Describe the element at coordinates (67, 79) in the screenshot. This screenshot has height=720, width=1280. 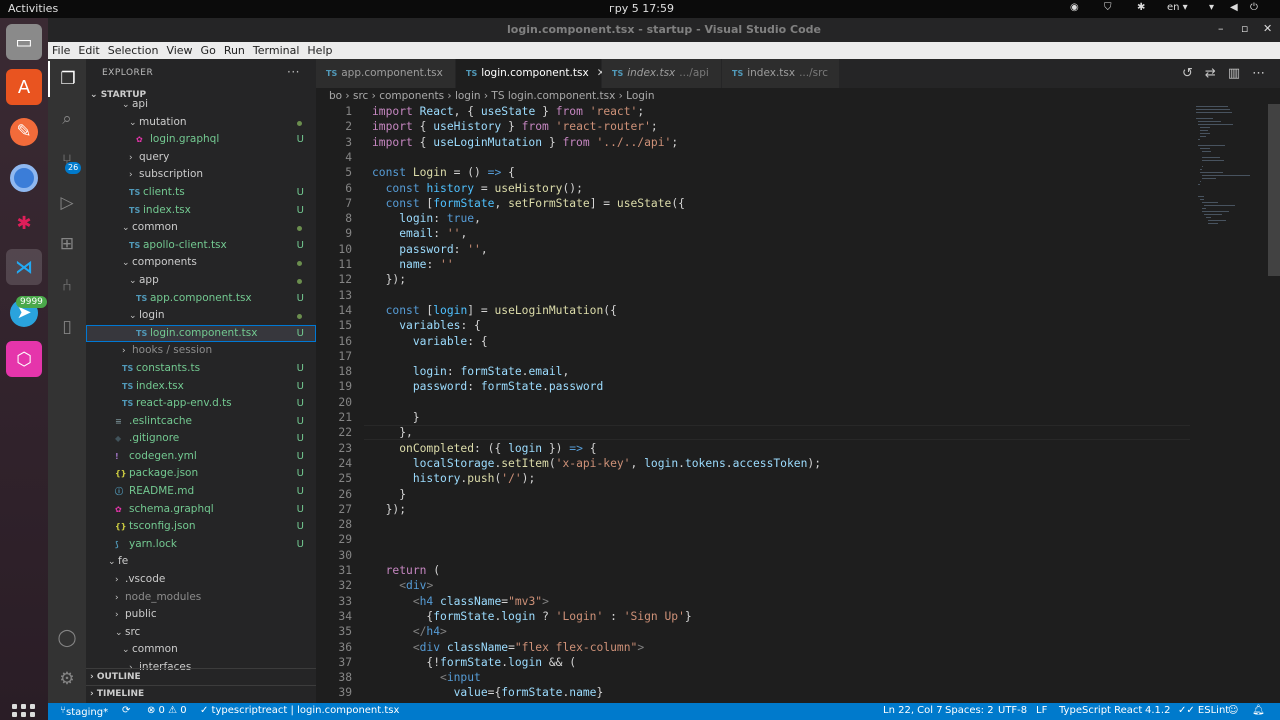
I see `explorer-icon: ❐` at that location.